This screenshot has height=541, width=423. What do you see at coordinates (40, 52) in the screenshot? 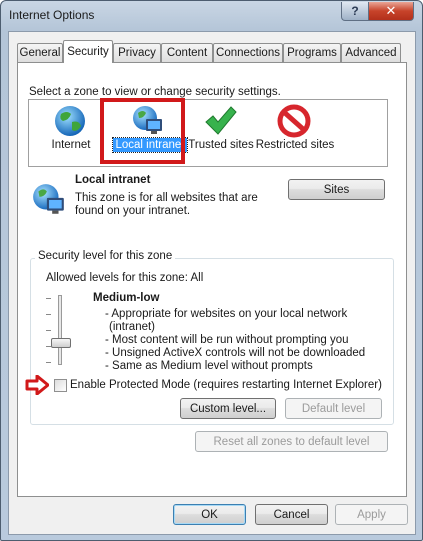
I see `tab-general: General` at bounding box center [40, 52].